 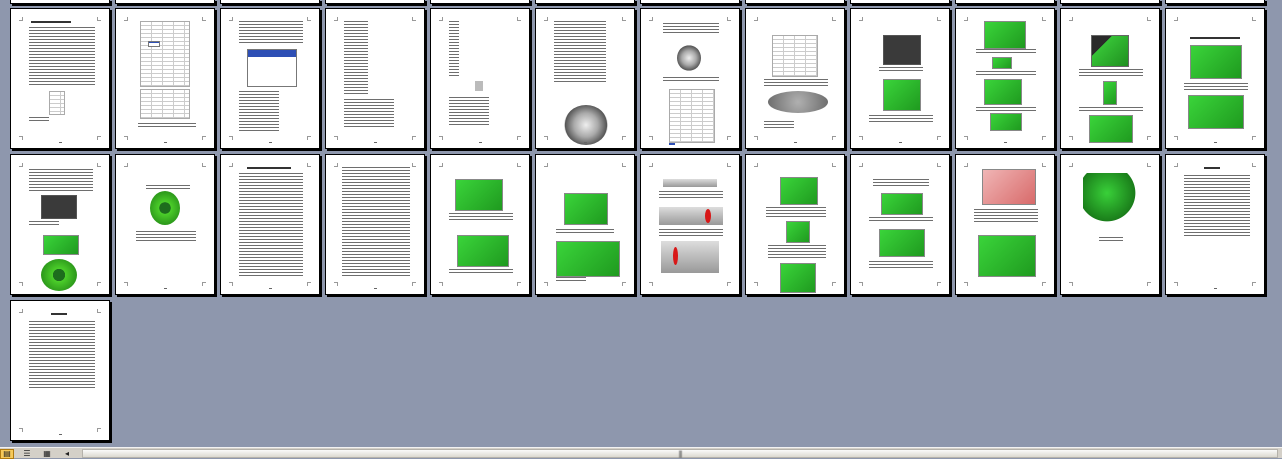 I want to click on outline-view-icon: ☰, so click(x=27, y=453).